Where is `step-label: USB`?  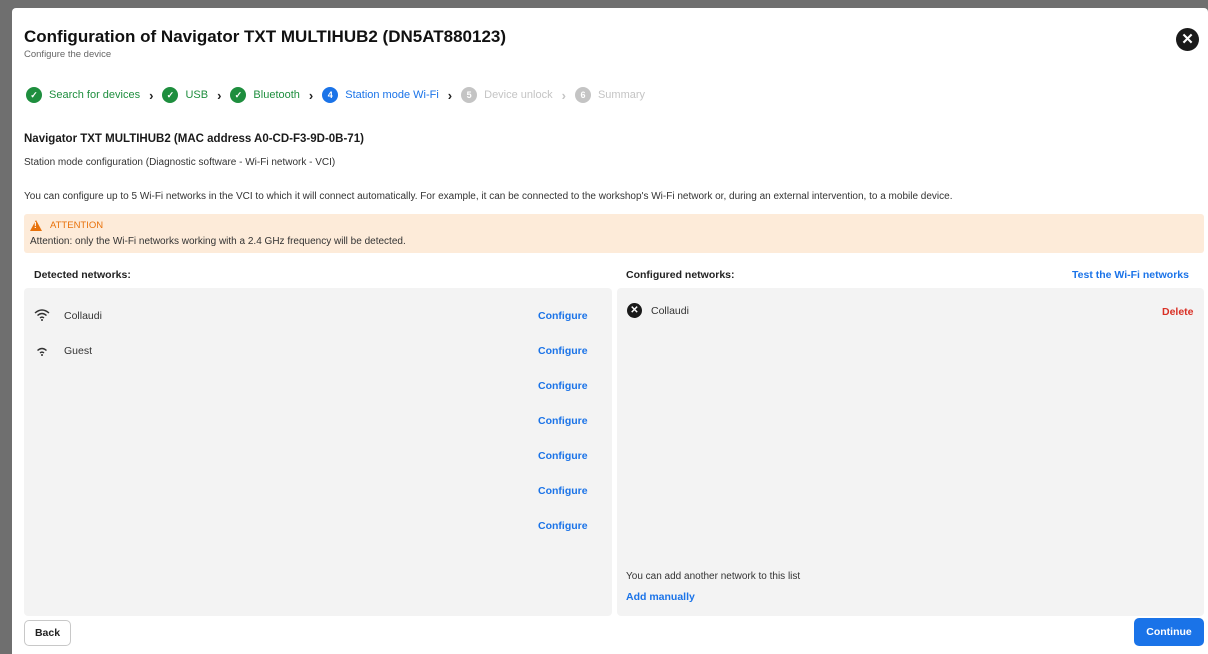
step-label: USB is located at coordinates (197, 95).